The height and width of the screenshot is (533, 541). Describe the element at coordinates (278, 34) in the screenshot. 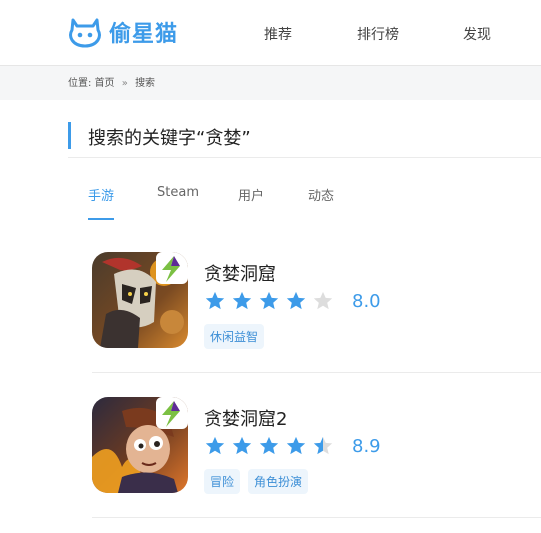

I see `nav-recommend: 推荐` at that location.